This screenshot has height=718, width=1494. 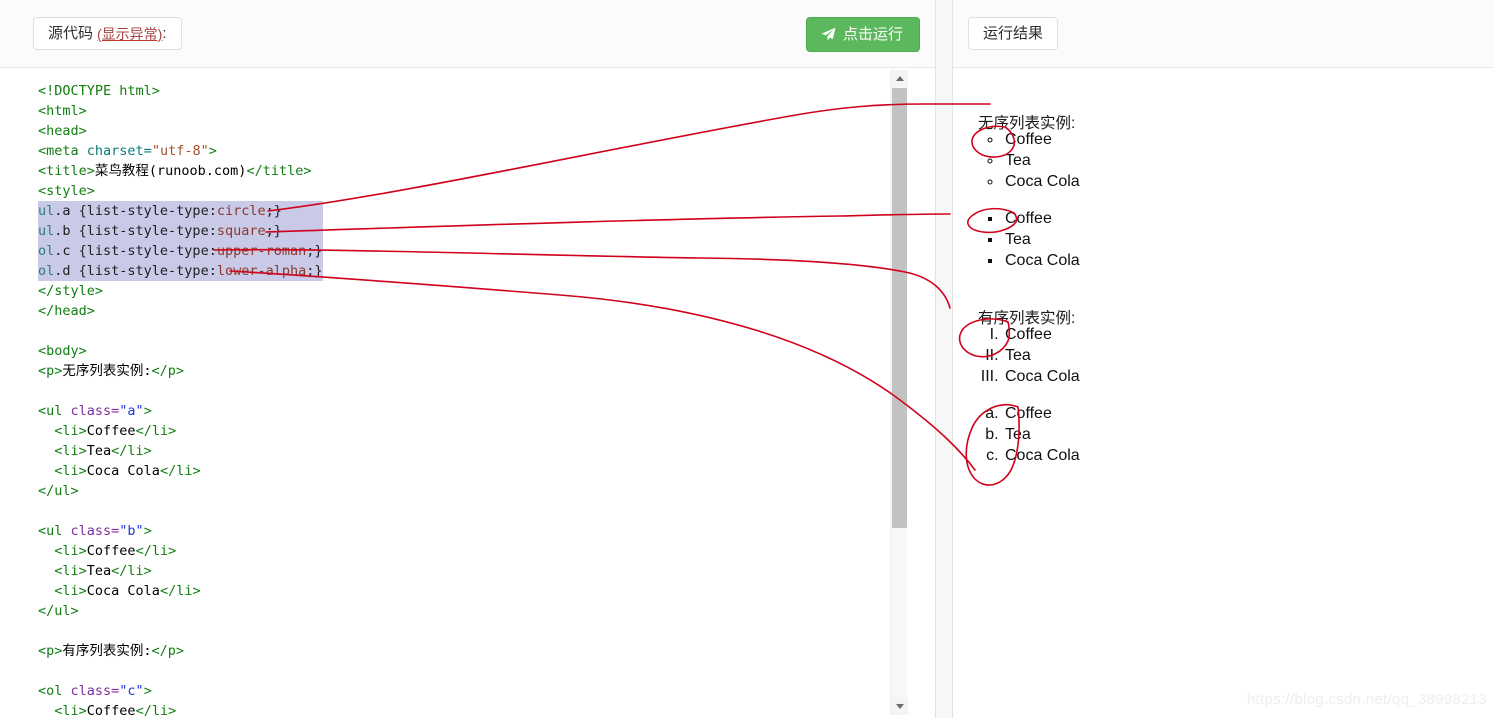 What do you see at coordinates (95, 411) in the screenshot?
I see `code-token: class=` at bounding box center [95, 411].